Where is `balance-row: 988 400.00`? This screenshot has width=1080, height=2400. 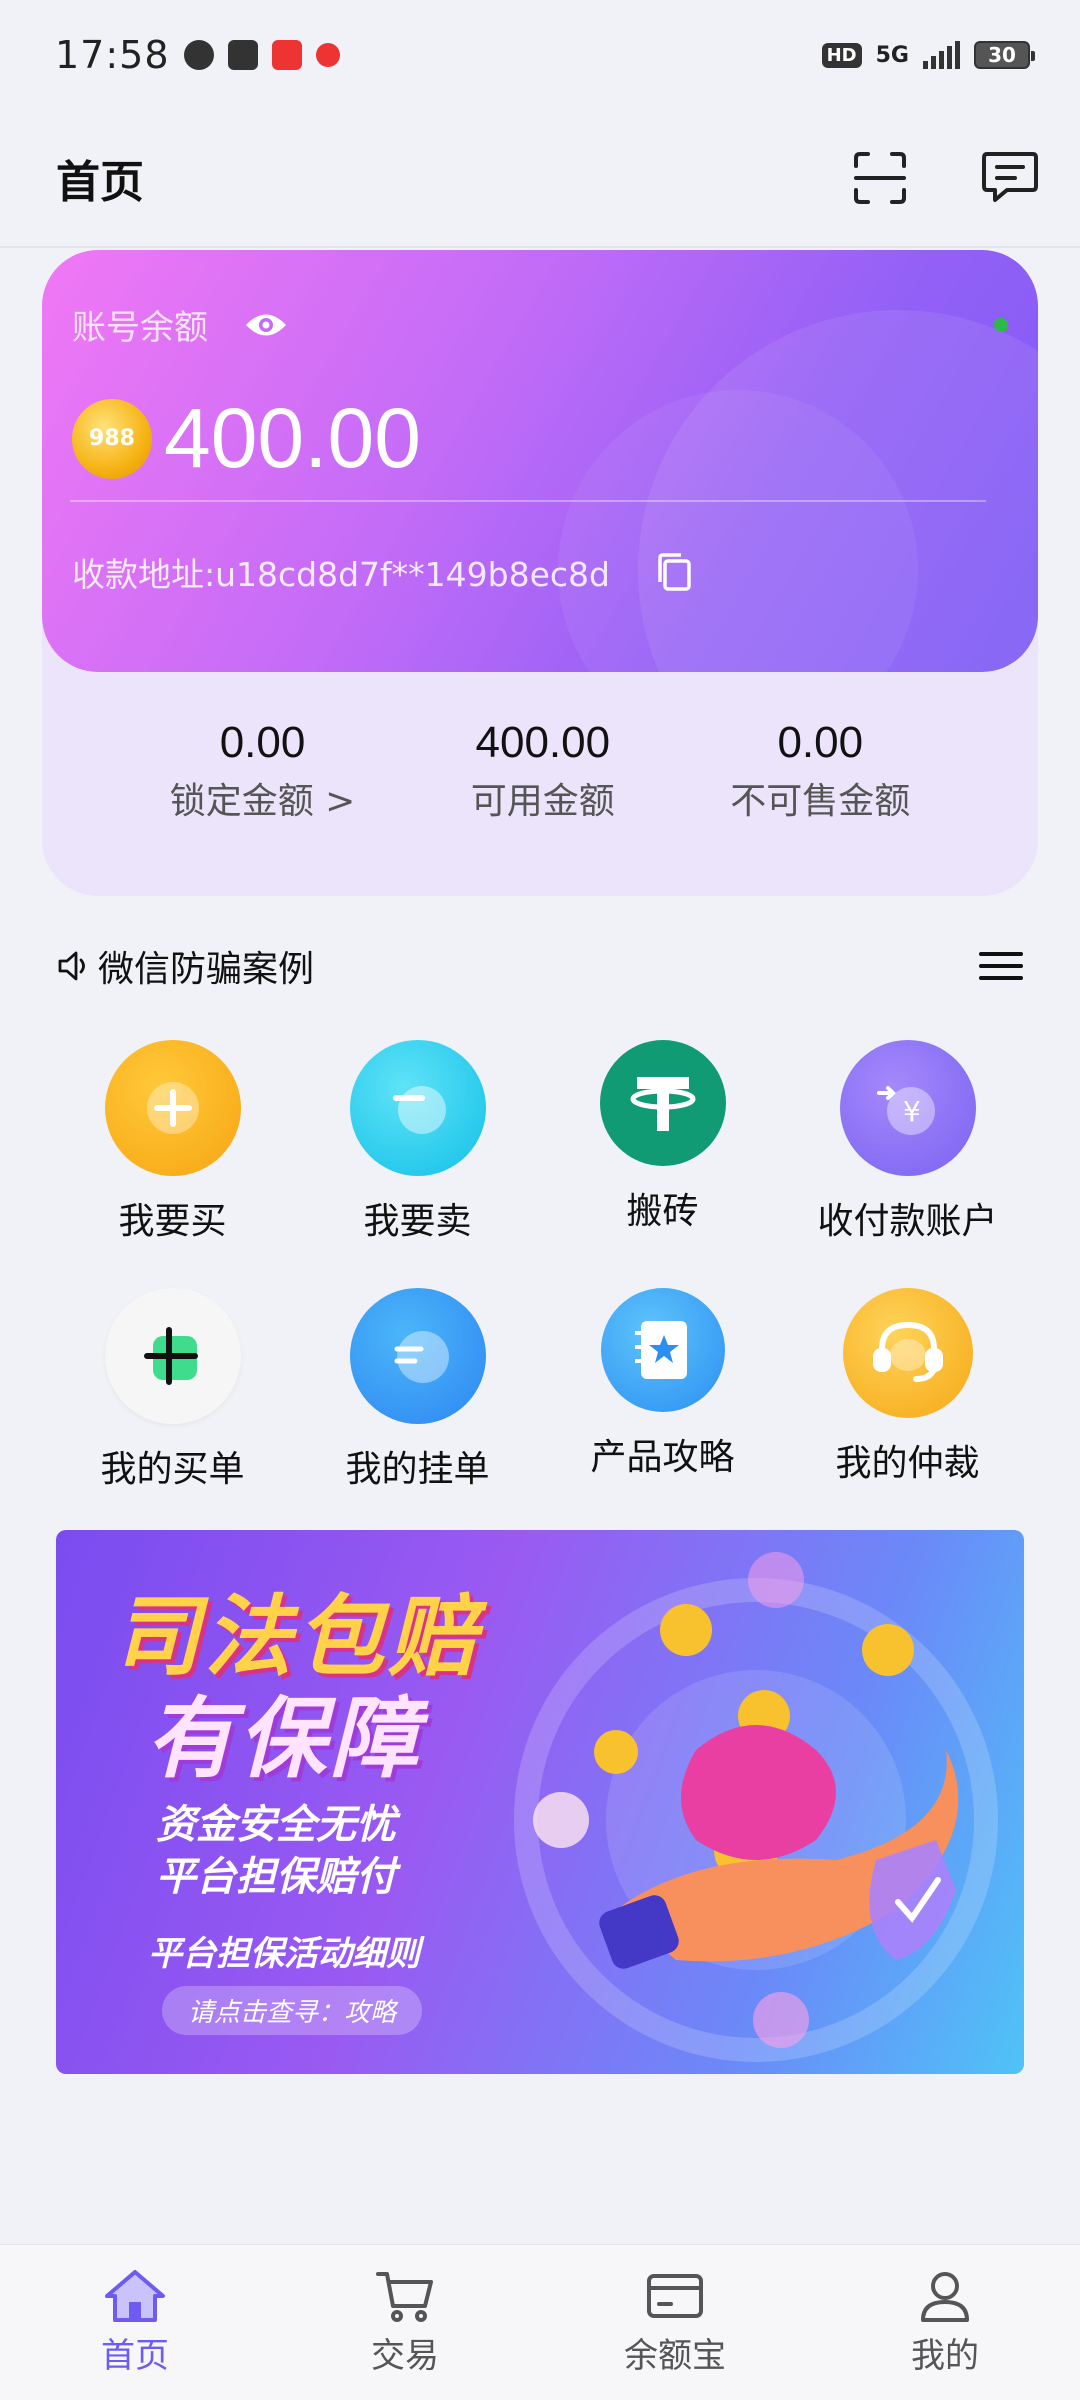 balance-row: 988 400.00 is located at coordinates (246, 438).